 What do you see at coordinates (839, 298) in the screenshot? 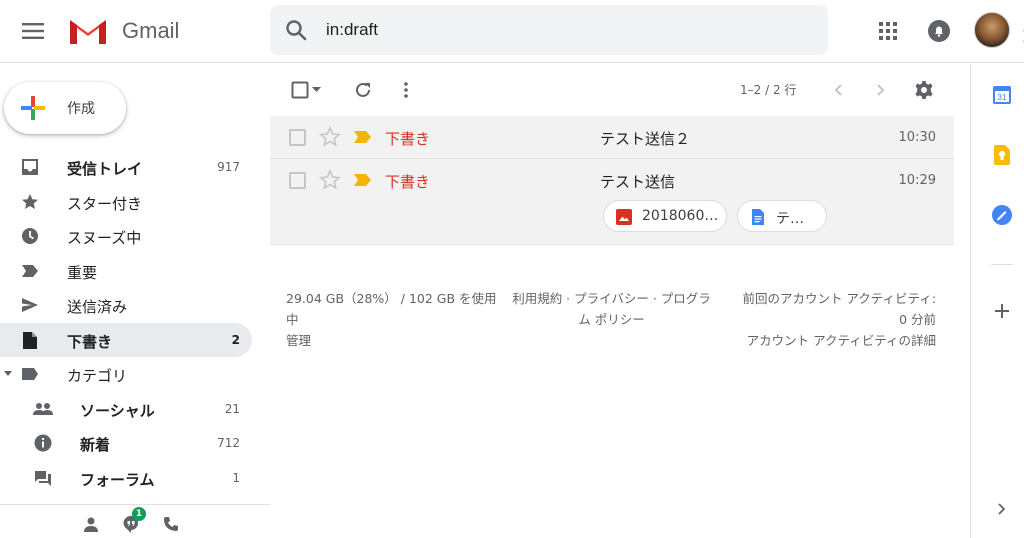
I see `last-activity-label: 前回のアカウント アクティビティ:` at bounding box center [839, 298].